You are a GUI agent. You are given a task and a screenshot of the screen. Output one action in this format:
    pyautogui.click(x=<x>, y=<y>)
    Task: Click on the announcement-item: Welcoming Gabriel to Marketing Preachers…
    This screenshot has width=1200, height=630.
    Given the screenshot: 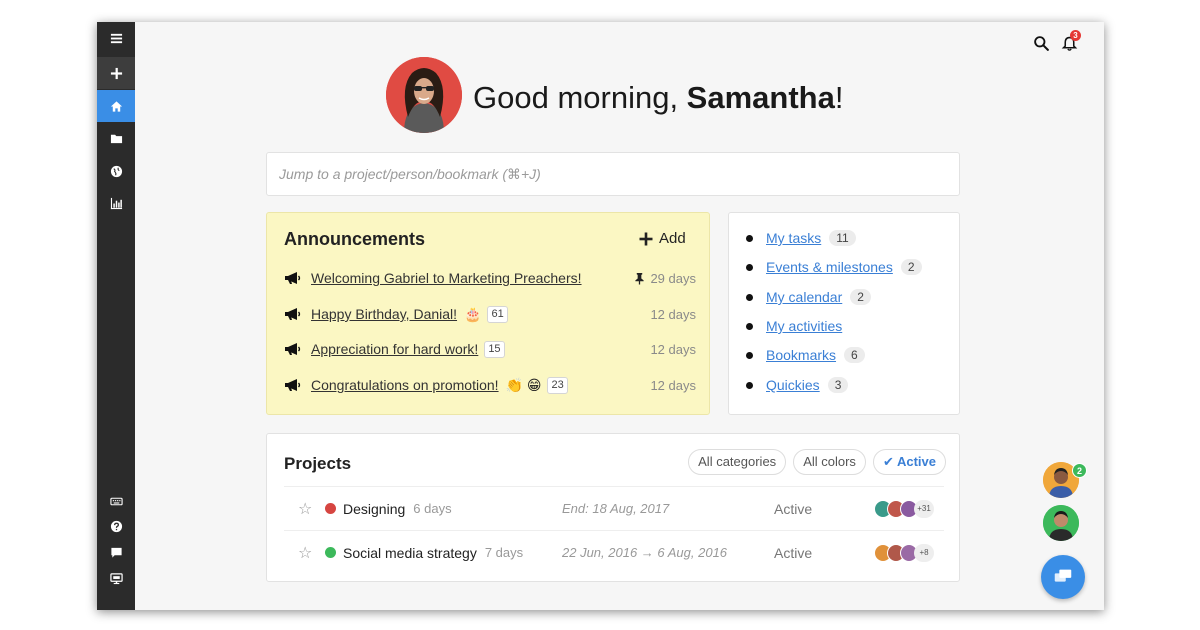 What is the action you would take?
    pyautogui.click(x=490, y=278)
    